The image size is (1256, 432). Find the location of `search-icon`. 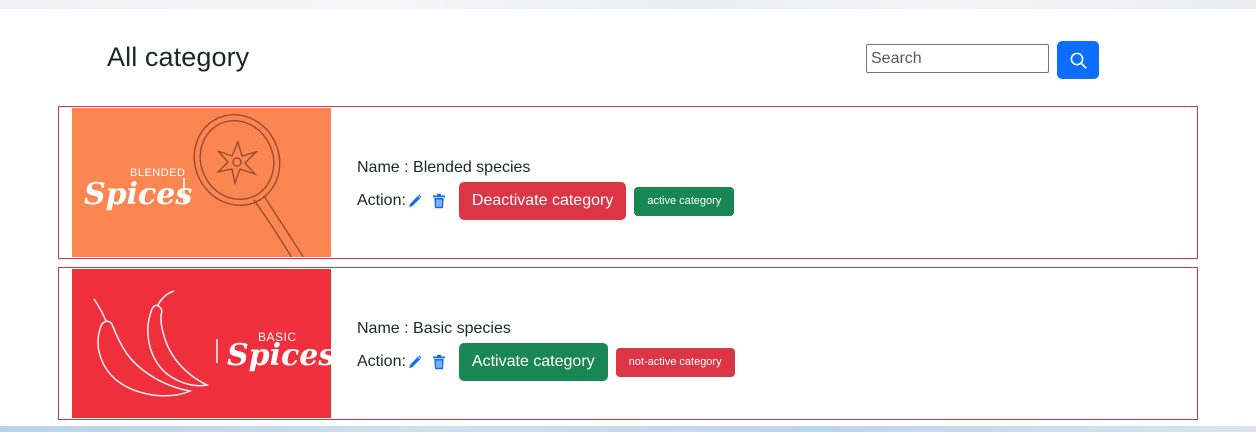

search-icon is located at coordinates (1078, 60).